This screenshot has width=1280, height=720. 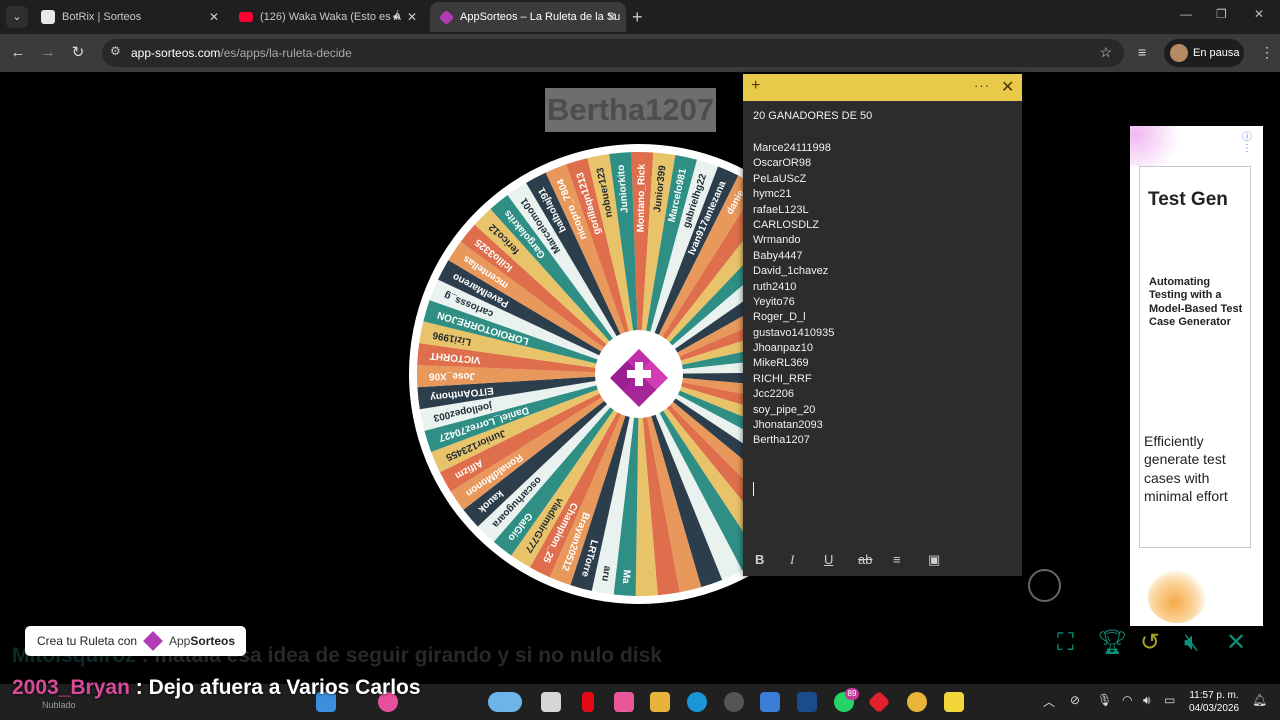 I want to click on winner-list-item: gustavo1410935, so click(x=793, y=333).